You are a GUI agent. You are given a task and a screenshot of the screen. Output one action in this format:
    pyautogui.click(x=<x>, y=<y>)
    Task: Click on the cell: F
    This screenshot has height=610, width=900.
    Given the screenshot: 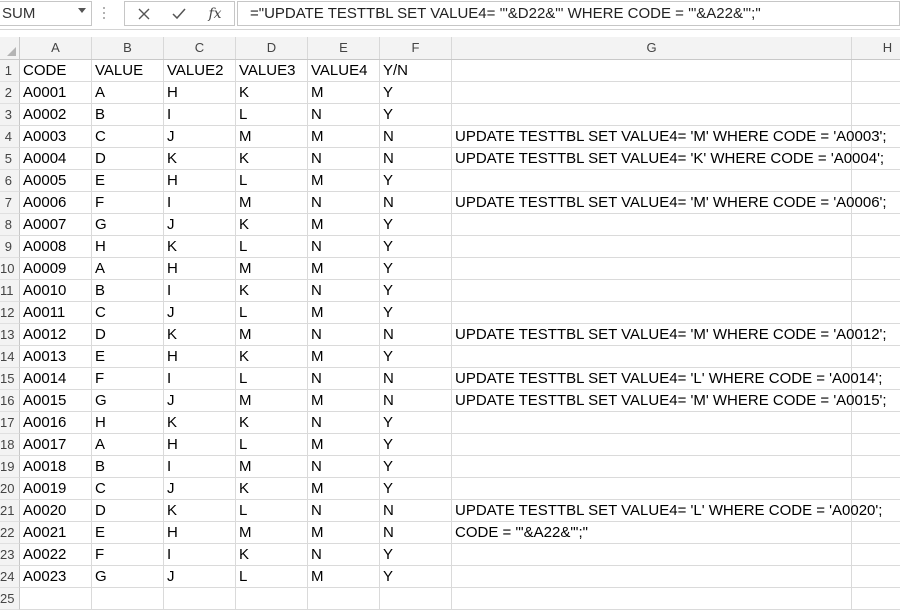 What is the action you would take?
    pyautogui.click(x=128, y=203)
    